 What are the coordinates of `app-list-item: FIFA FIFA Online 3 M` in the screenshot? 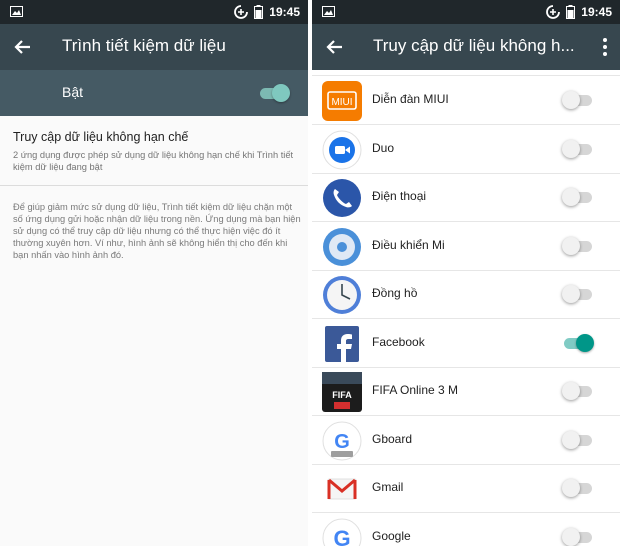 It's located at (466, 391).